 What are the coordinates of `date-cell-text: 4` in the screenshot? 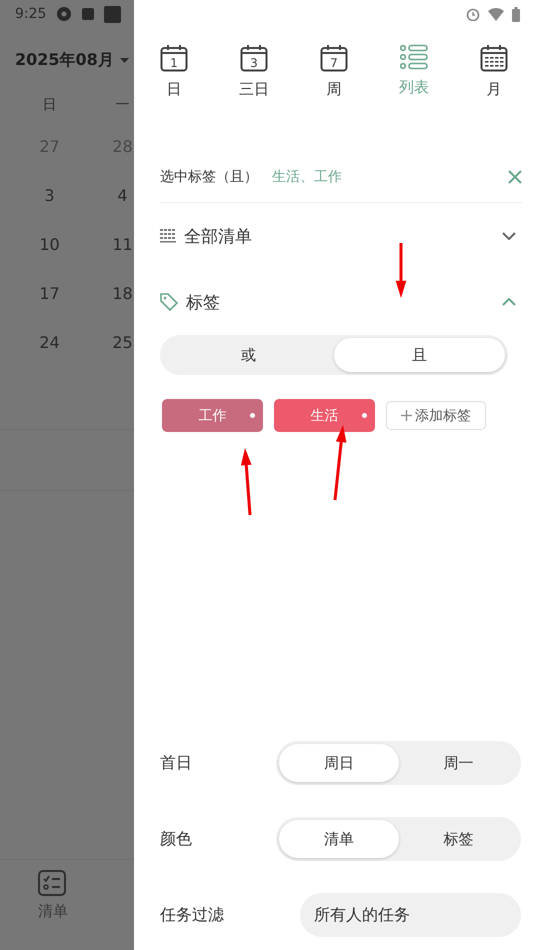 It's located at (122, 196).